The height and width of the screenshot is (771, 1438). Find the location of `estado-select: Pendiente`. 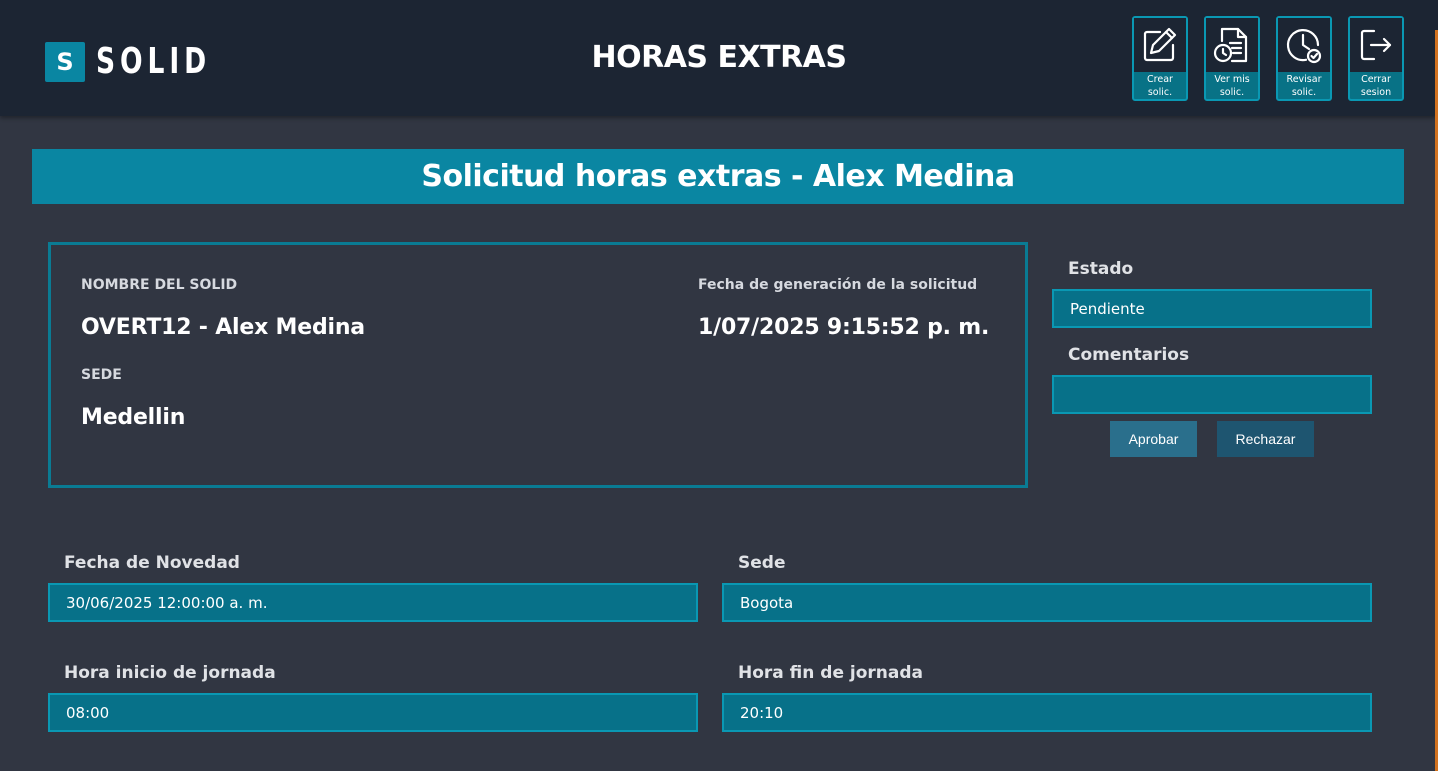

estado-select: Pendiente is located at coordinates (1212, 308).